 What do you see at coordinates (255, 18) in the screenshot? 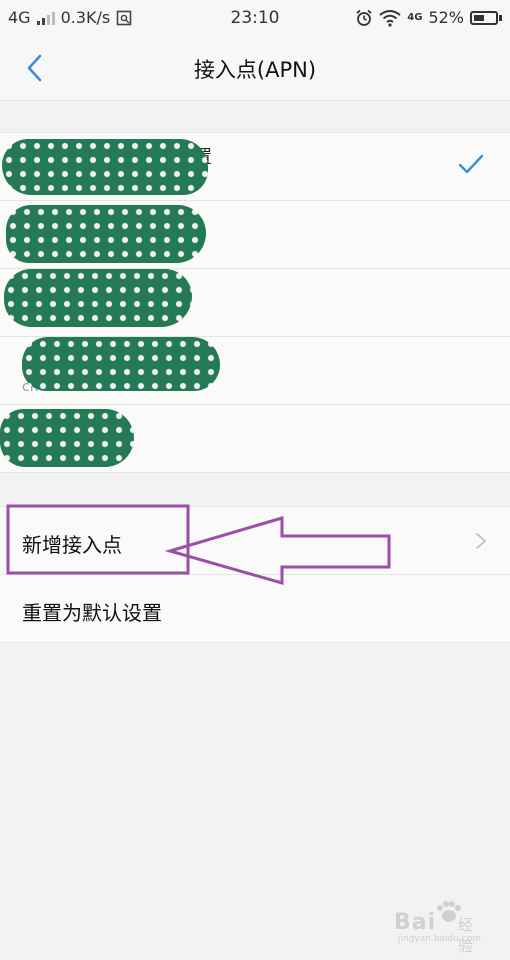
I see `status-bar: 4G 0.3K/s 23:10 4G 52%` at bounding box center [255, 18].